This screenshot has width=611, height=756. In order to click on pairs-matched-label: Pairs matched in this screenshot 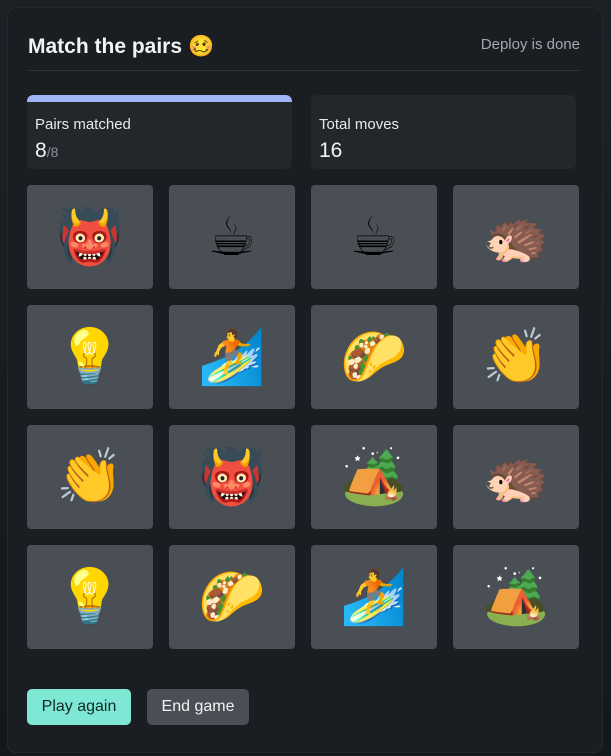, I will do `click(83, 124)`.